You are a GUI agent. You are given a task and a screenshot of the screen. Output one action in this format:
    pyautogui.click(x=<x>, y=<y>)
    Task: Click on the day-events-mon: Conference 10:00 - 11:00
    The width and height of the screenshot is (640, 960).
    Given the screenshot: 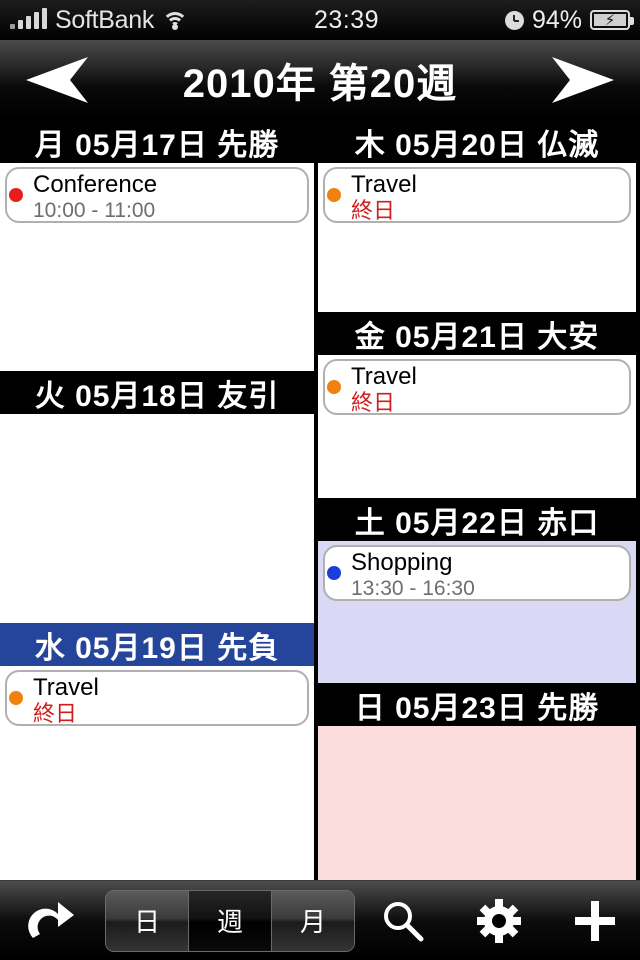 What is the action you would take?
    pyautogui.click(x=157, y=267)
    